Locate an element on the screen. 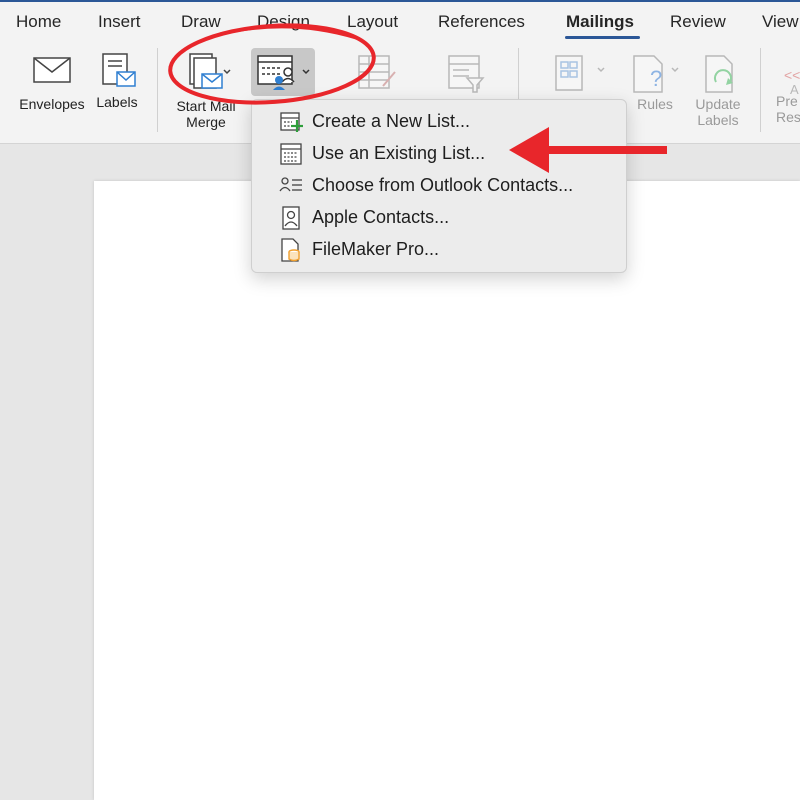 This screenshot has width=800, height=800. preview-label-line2: Res is located at coordinates (788, 117).